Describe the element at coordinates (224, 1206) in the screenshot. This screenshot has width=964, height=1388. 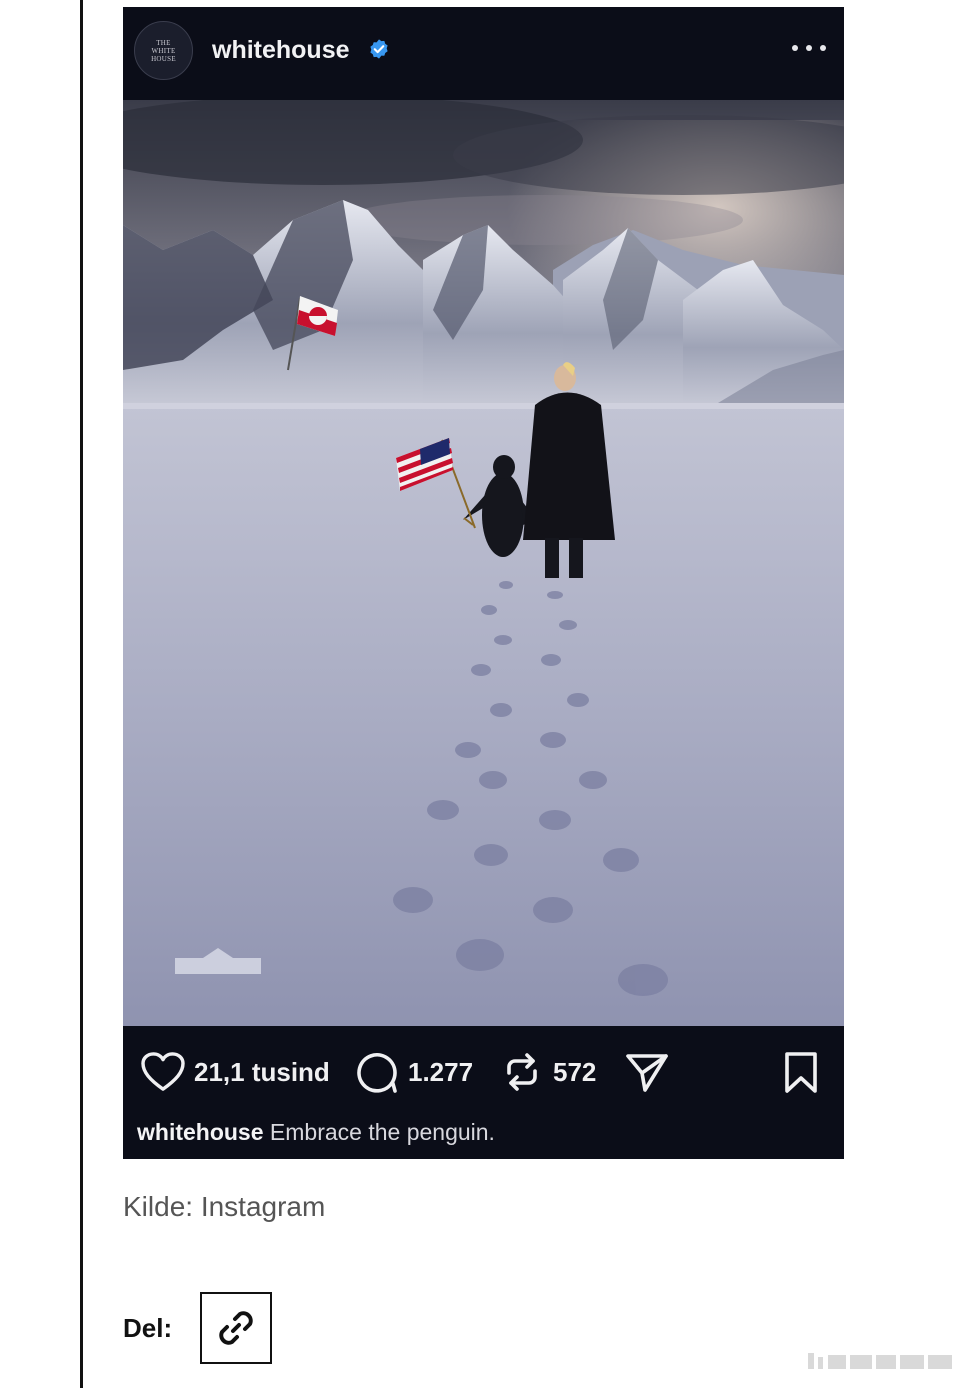
I see `source-credit: Kilde: Instagram` at that location.